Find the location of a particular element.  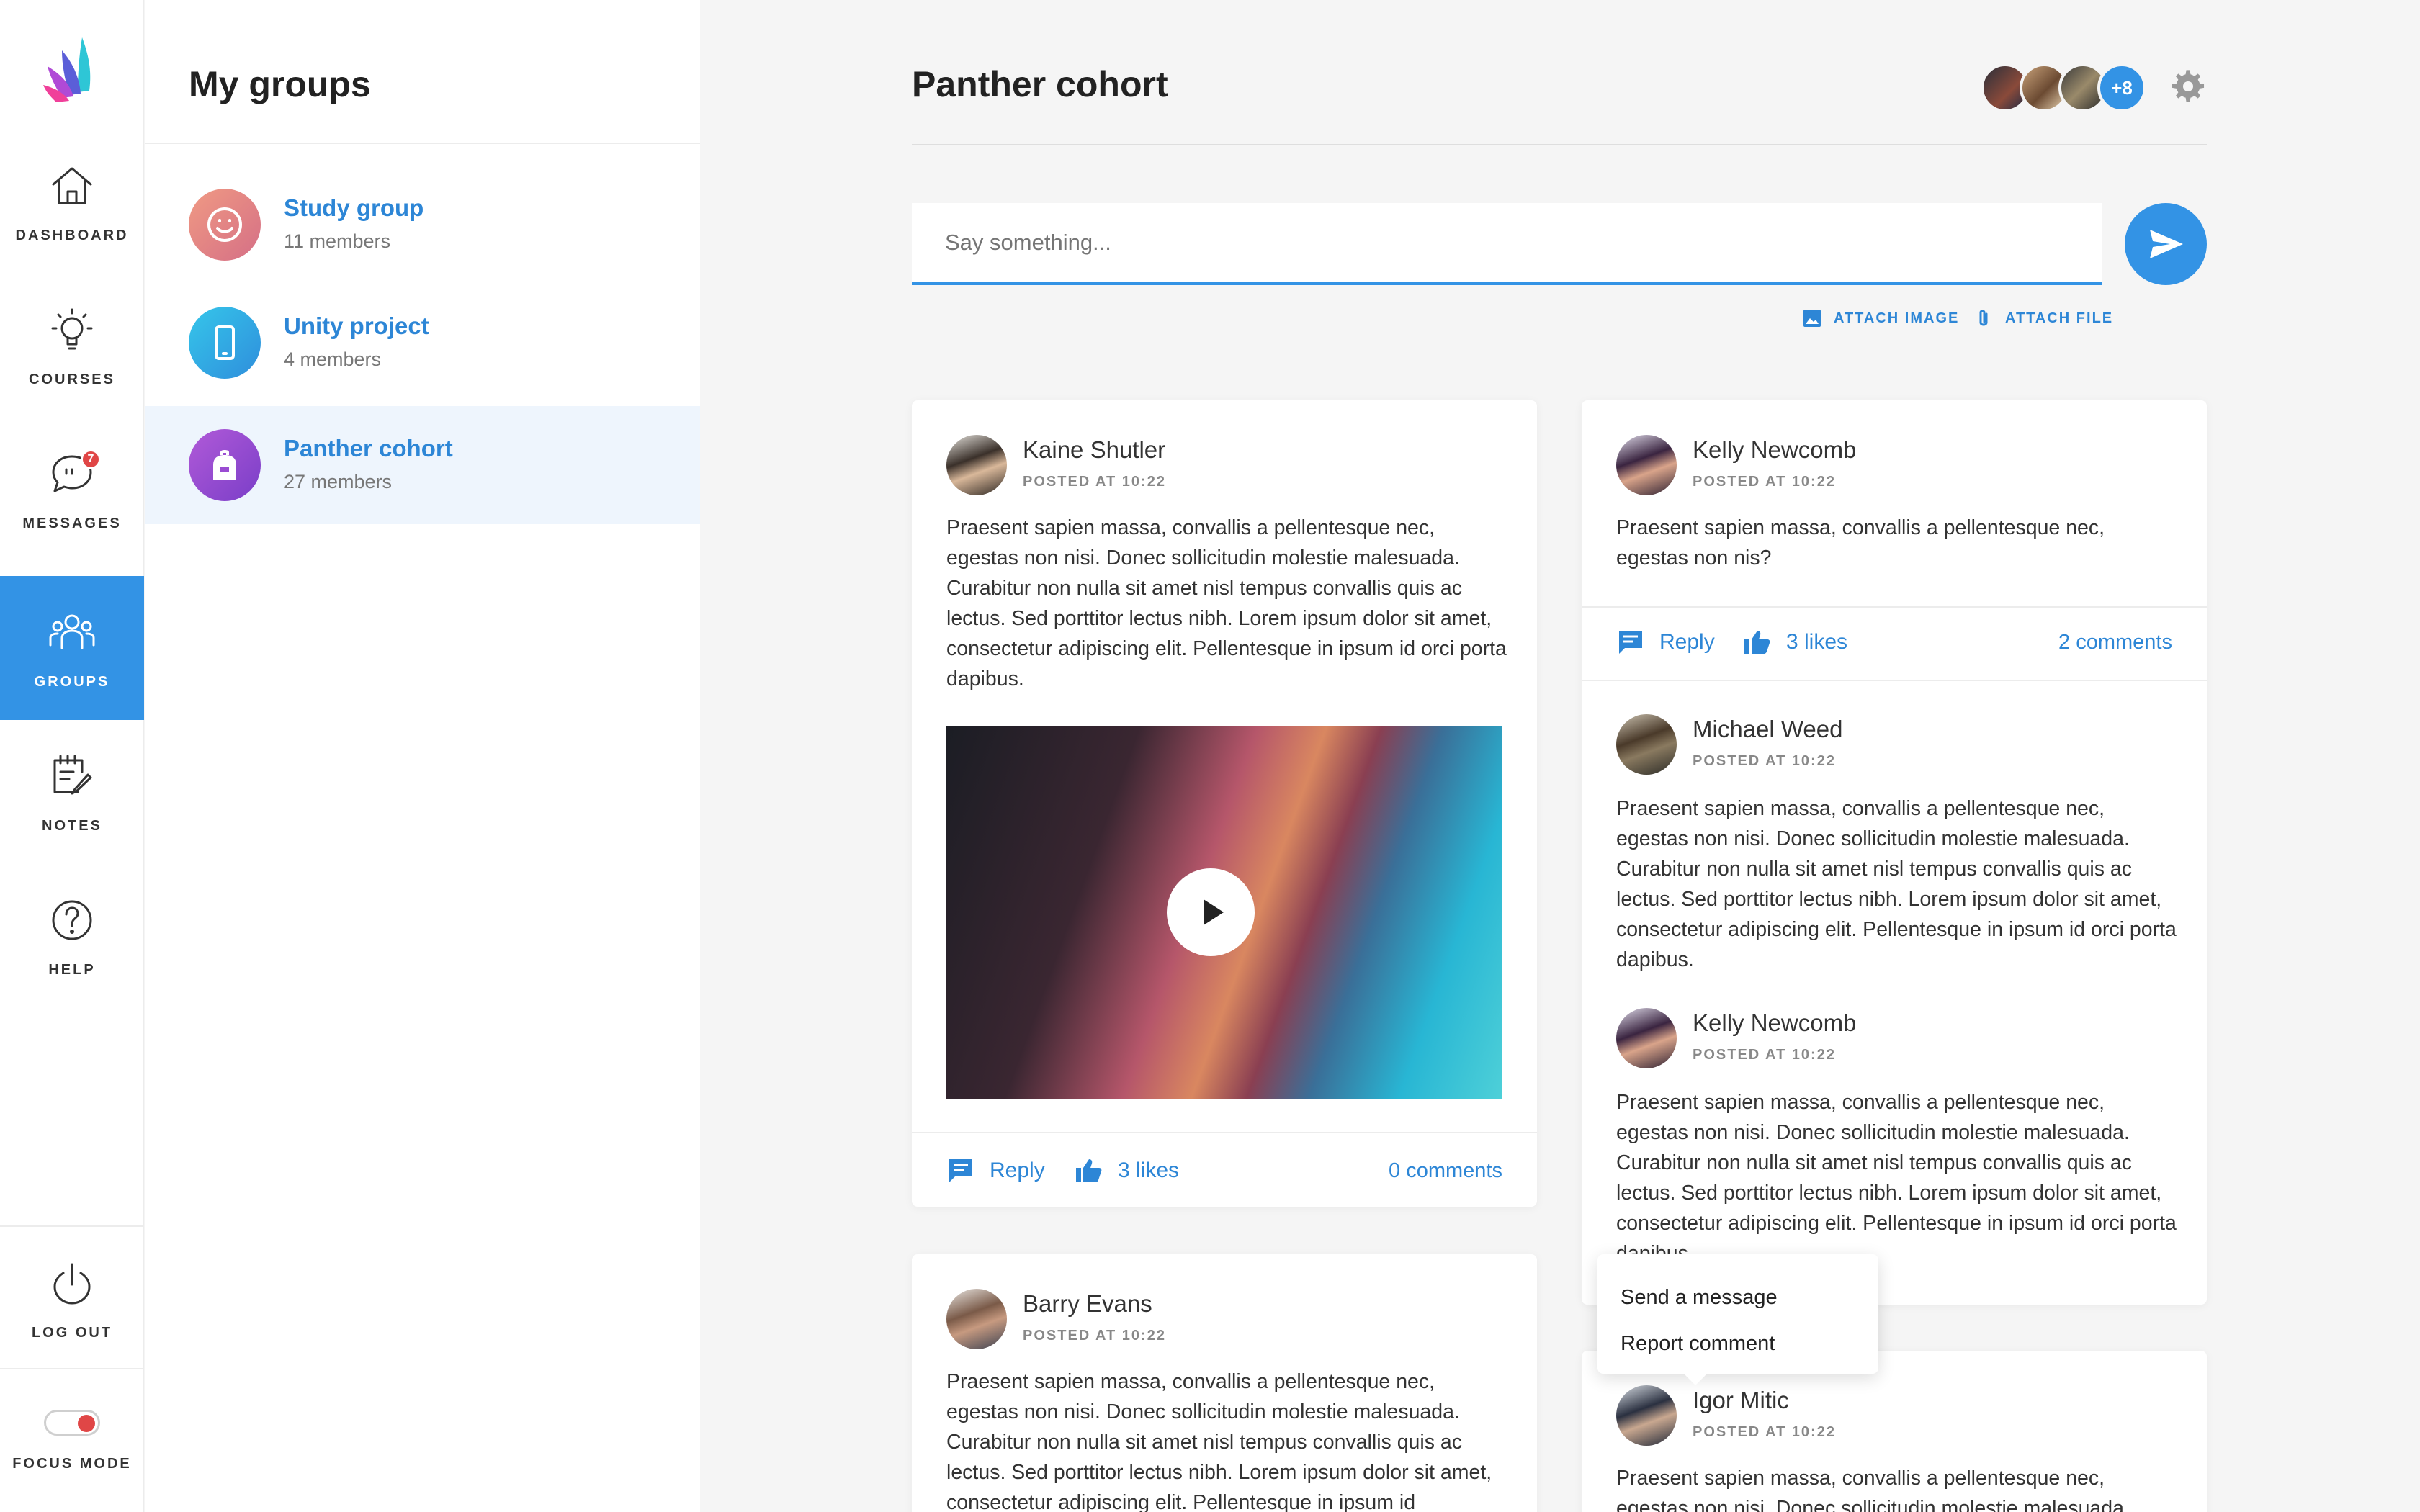

menu-item-send-message: Send a message is located at coordinates (1738, 1297).